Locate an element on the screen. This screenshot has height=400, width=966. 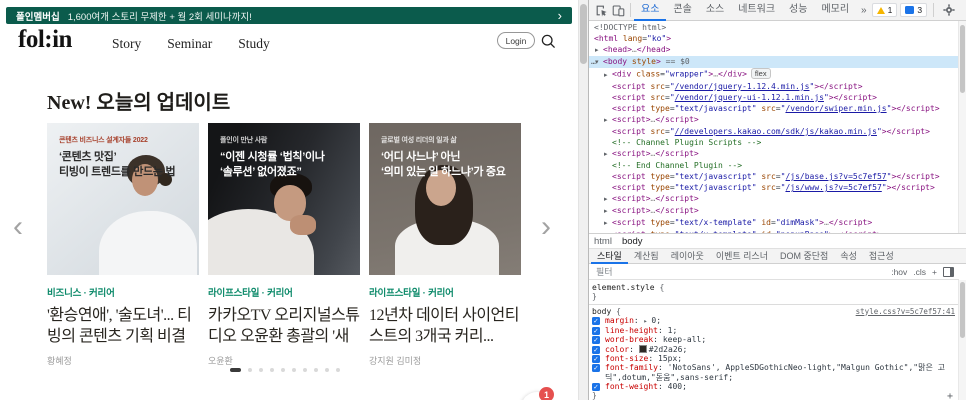
overflow-menu-icon: ⋮ is located at coordinates (963, 10).